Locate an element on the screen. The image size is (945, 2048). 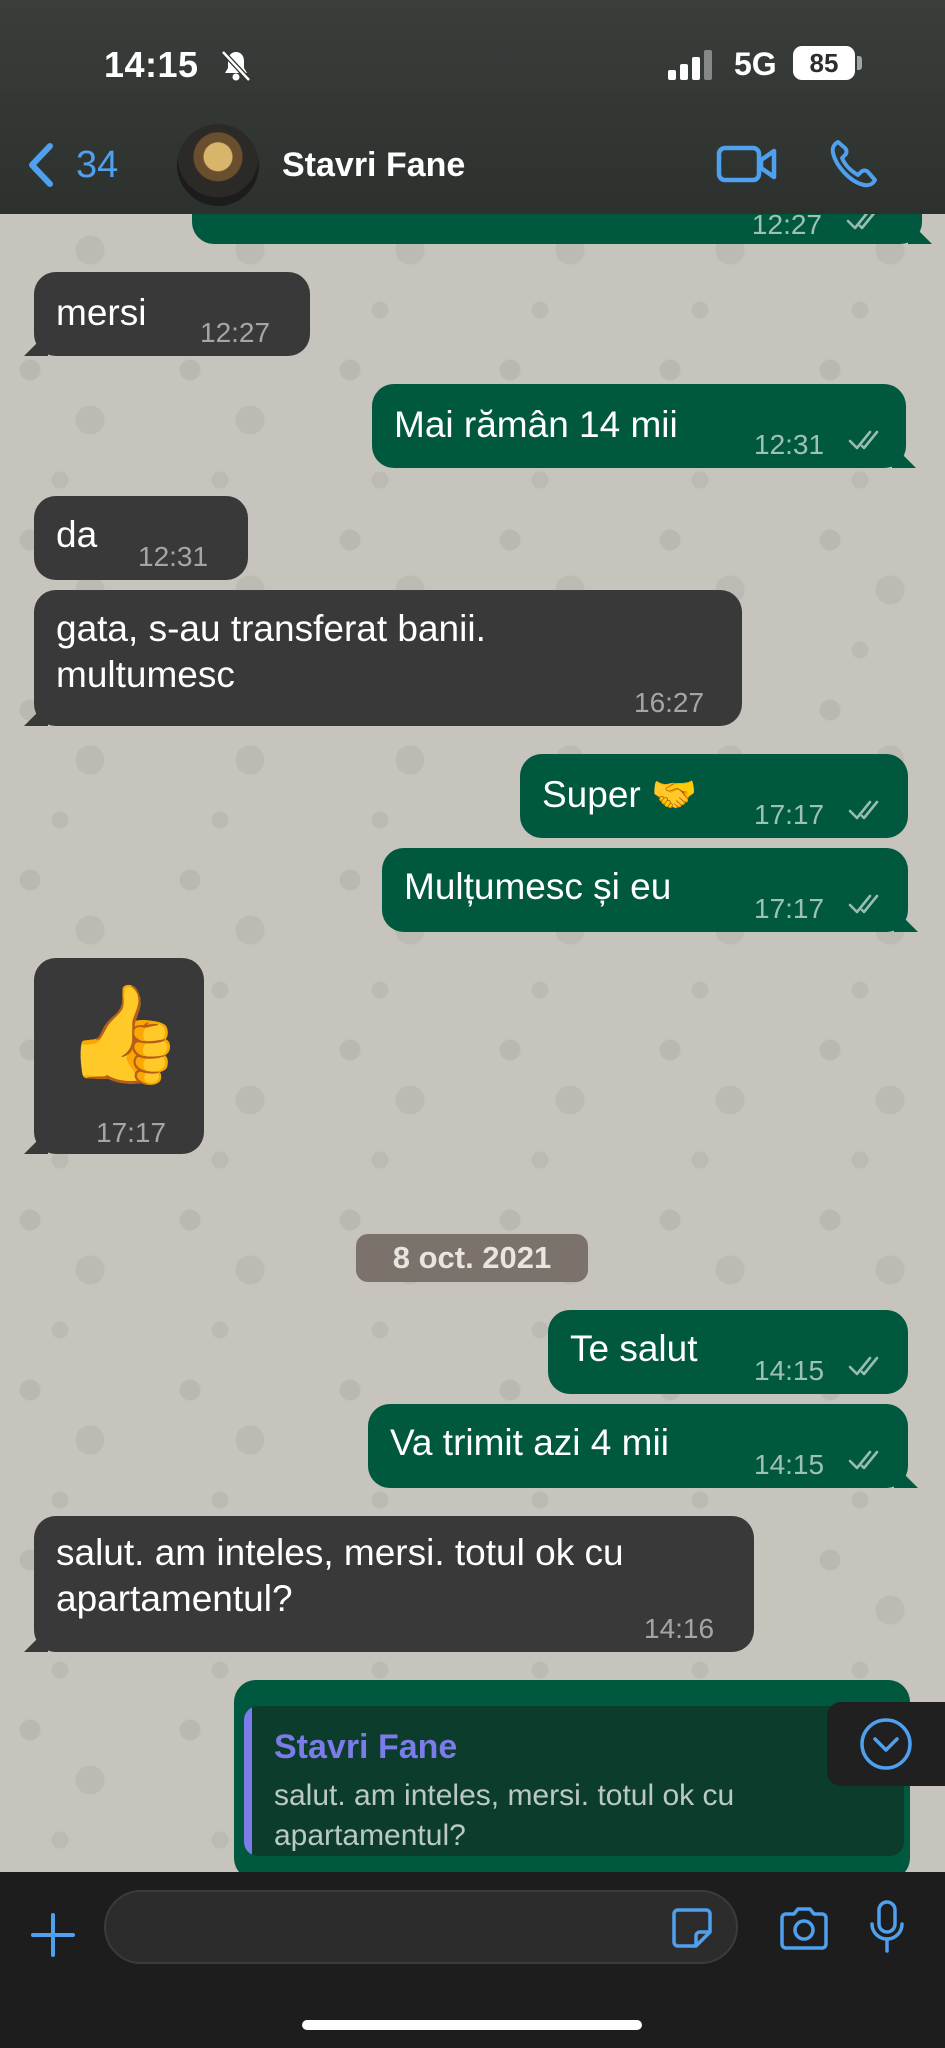
message-time: 16:27 is located at coordinates (669, 702).